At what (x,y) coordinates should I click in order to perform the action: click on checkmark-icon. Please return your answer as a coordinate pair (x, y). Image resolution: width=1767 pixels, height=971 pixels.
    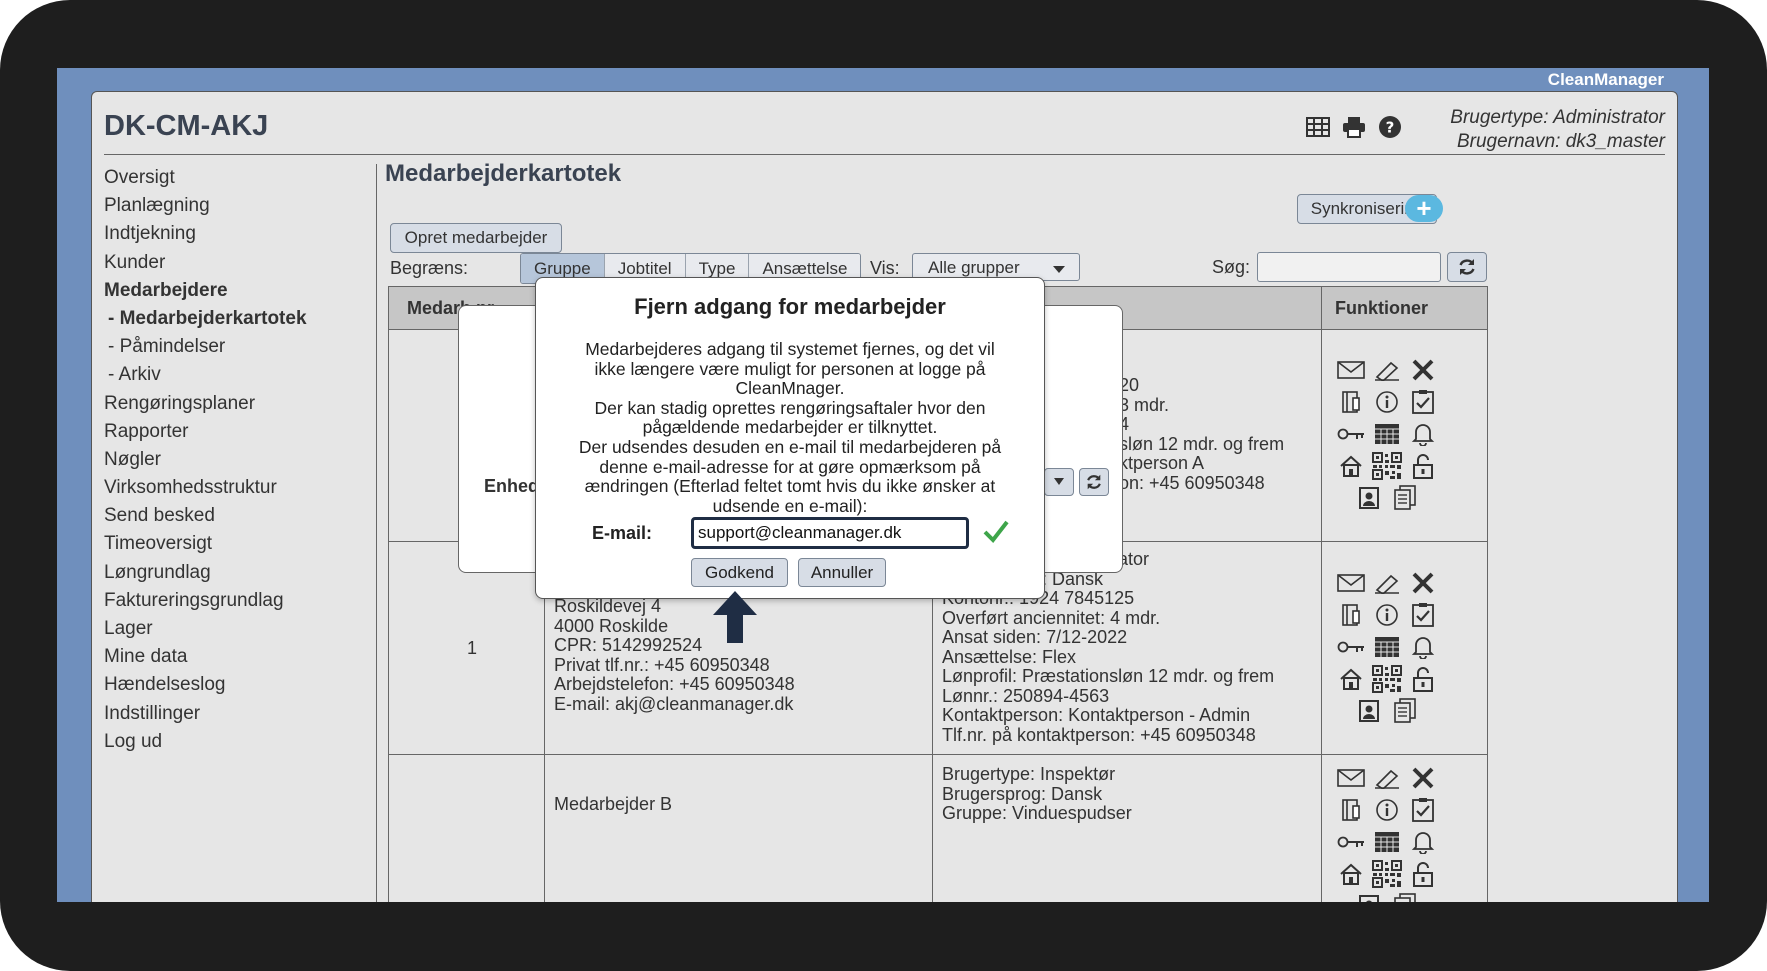
    Looking at the image, I should click on (996, 532).